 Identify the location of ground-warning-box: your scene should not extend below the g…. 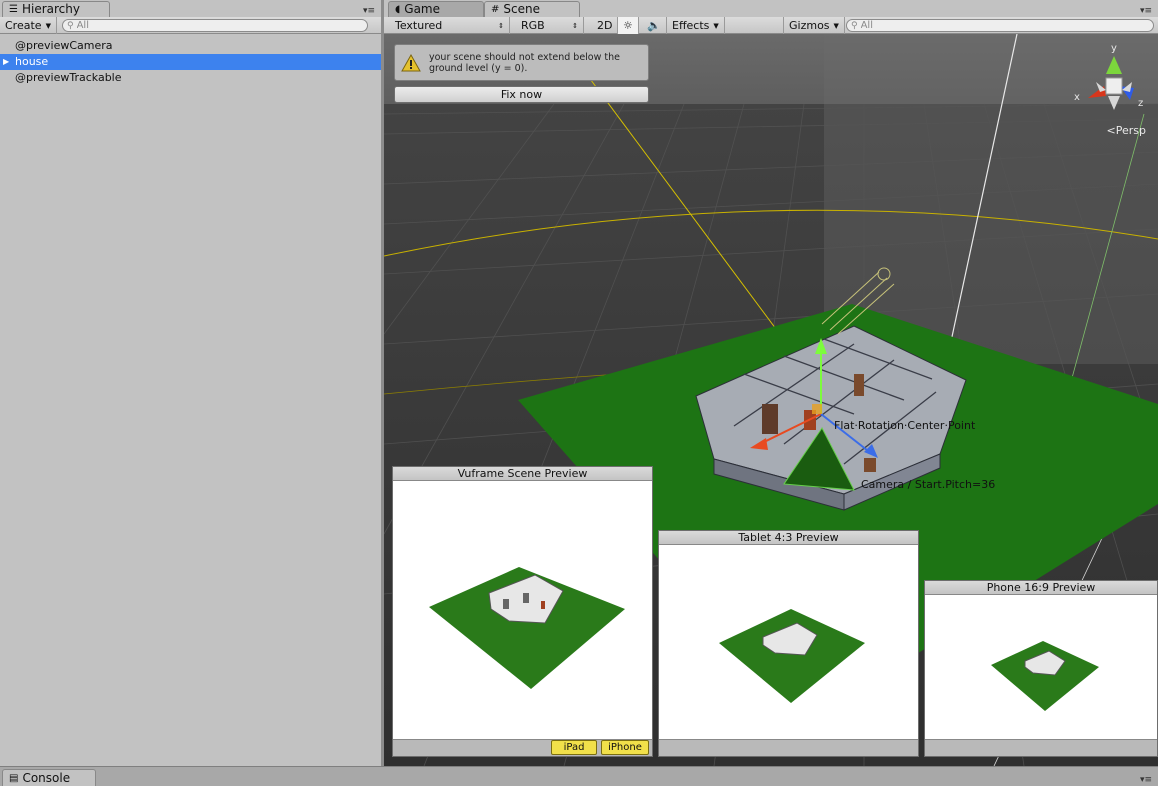
(521, 62).